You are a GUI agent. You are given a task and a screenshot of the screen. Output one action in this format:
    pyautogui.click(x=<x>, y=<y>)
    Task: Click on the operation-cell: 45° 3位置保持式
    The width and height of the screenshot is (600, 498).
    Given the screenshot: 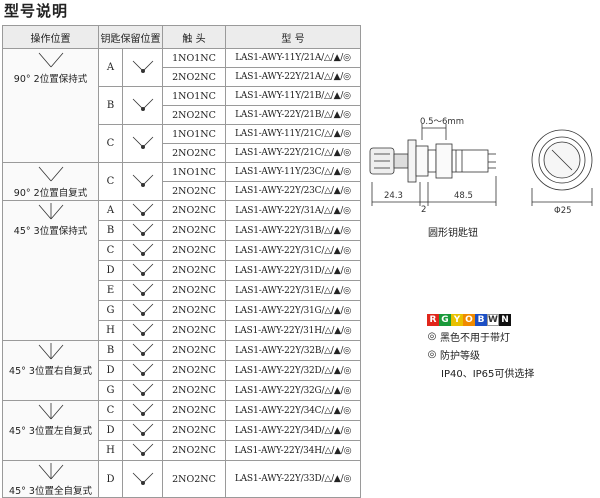 What is the action you would take?
    pyautogui.click(x=50, y=270)
    